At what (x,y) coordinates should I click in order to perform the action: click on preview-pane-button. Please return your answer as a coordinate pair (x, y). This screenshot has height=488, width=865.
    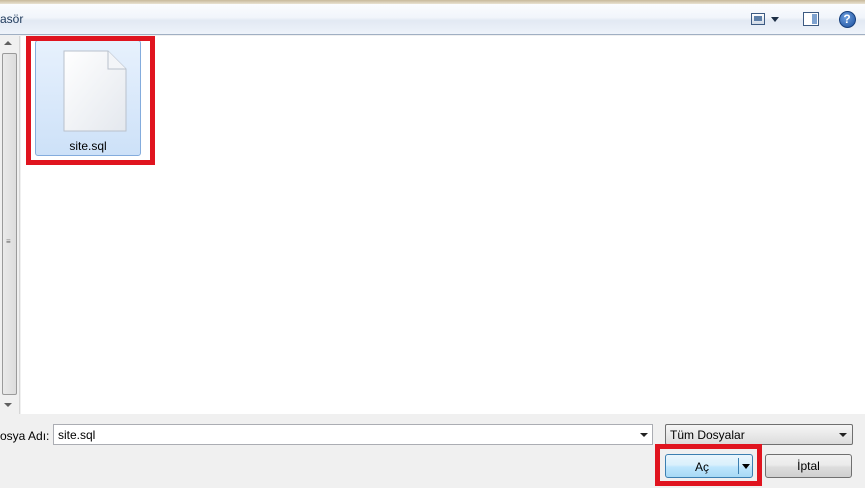
    Looking at the image, I should click on (811, 19).